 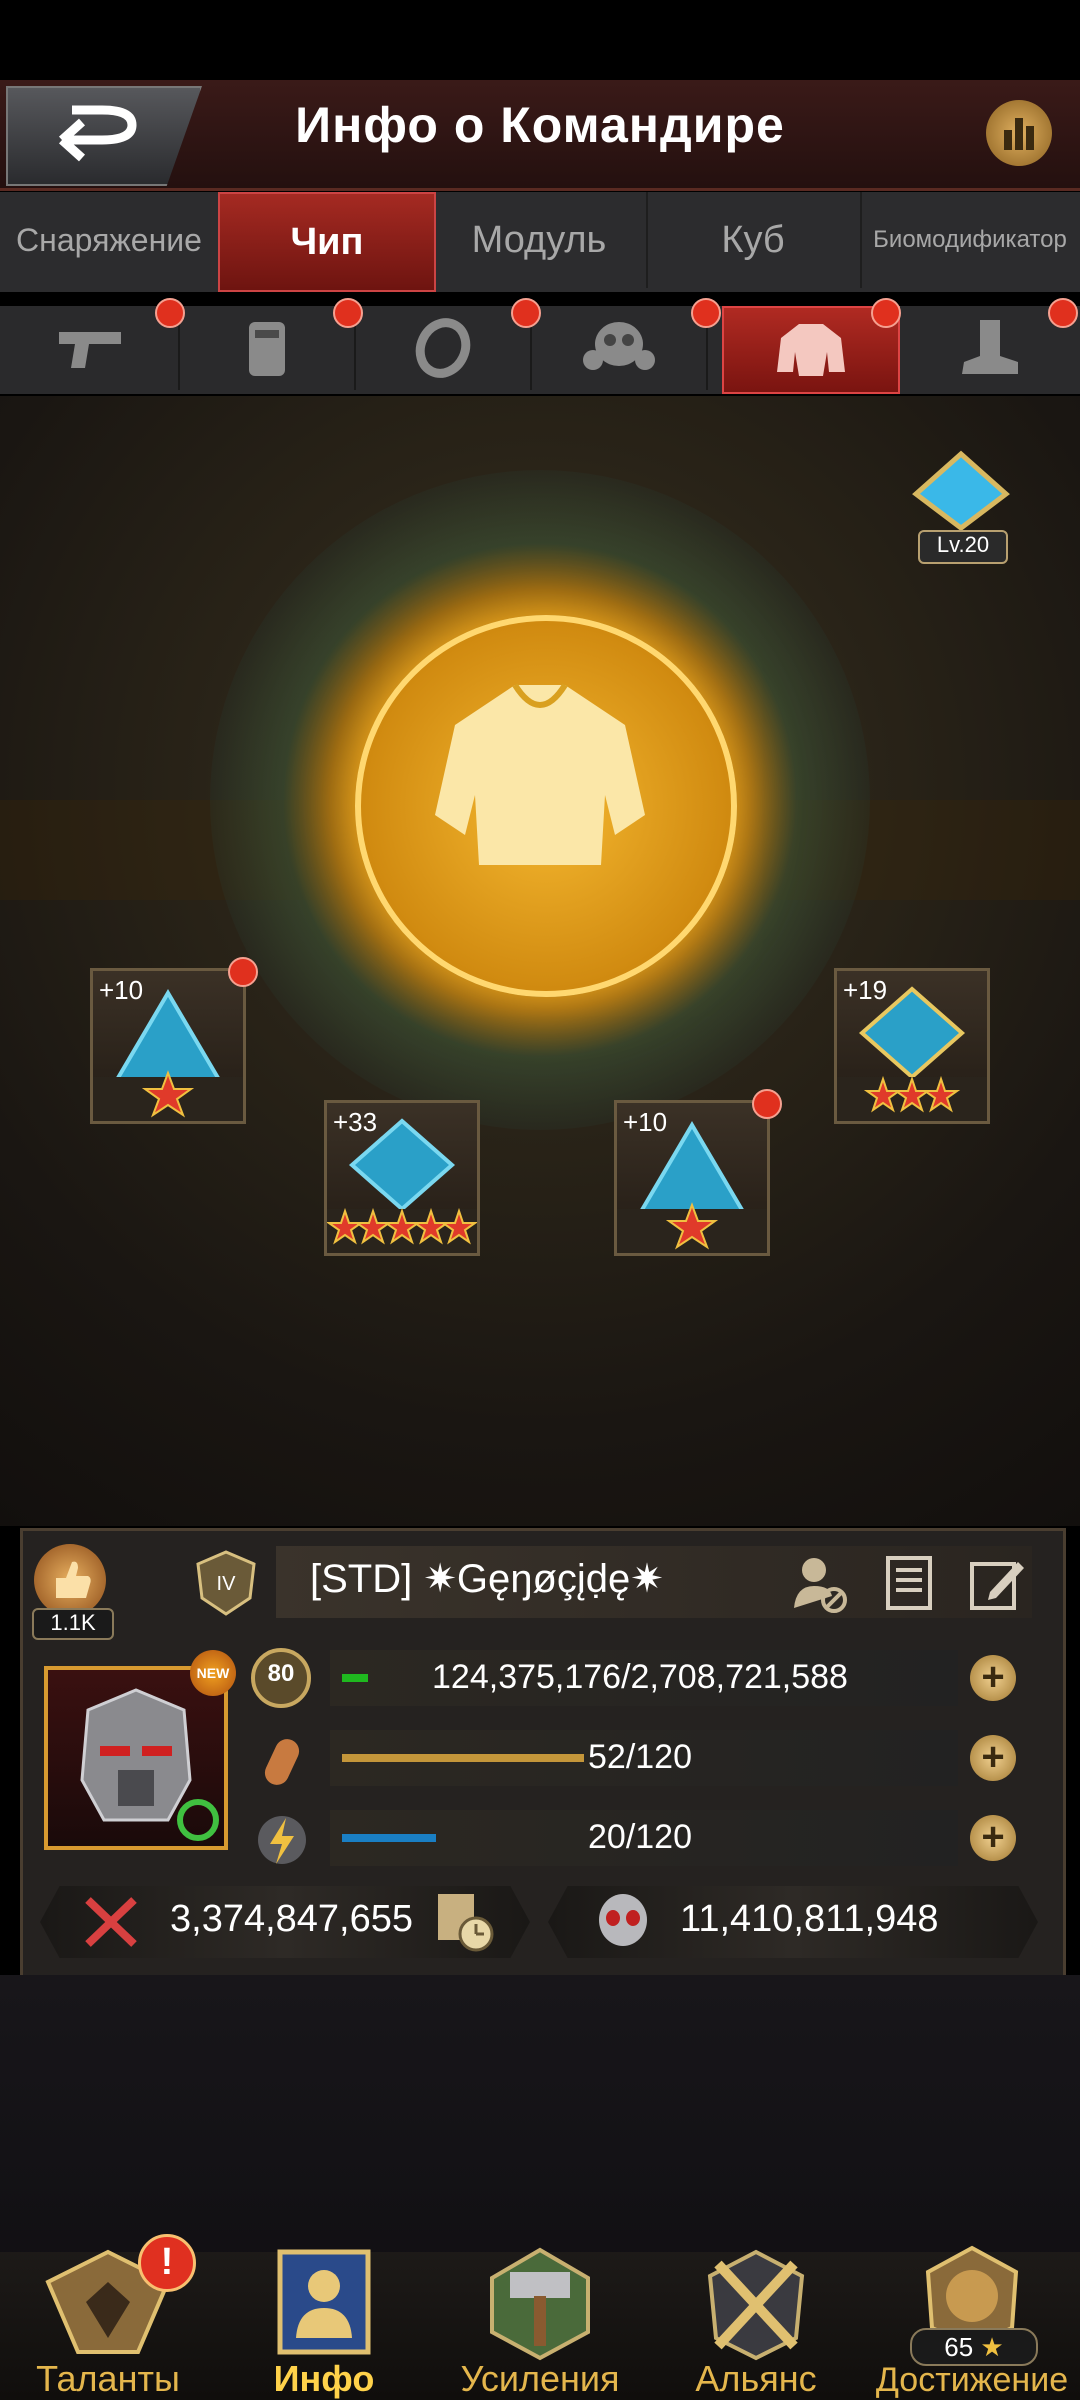 I want to click on tab-chip: Чип, so click(x=327, y=242).